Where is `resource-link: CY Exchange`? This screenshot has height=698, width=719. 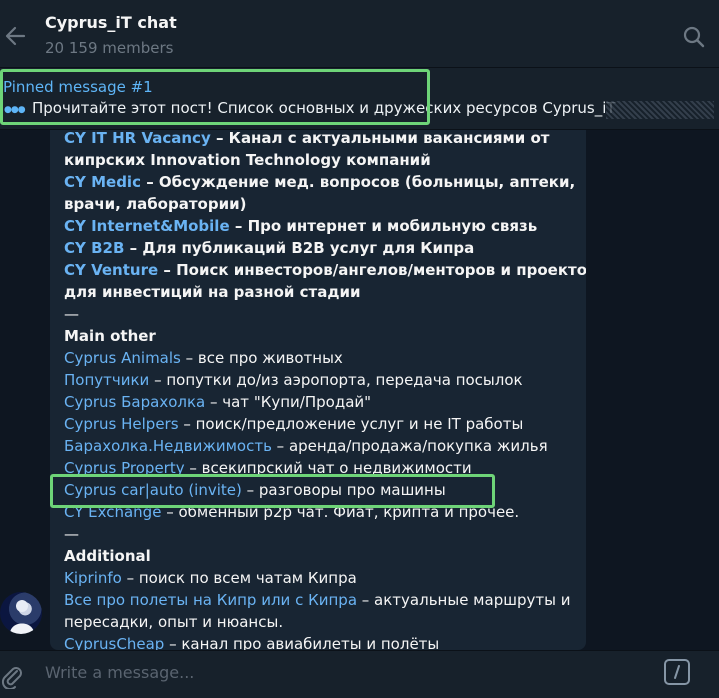 resource-link: CY Exchange is located at coordinates (112, 512).